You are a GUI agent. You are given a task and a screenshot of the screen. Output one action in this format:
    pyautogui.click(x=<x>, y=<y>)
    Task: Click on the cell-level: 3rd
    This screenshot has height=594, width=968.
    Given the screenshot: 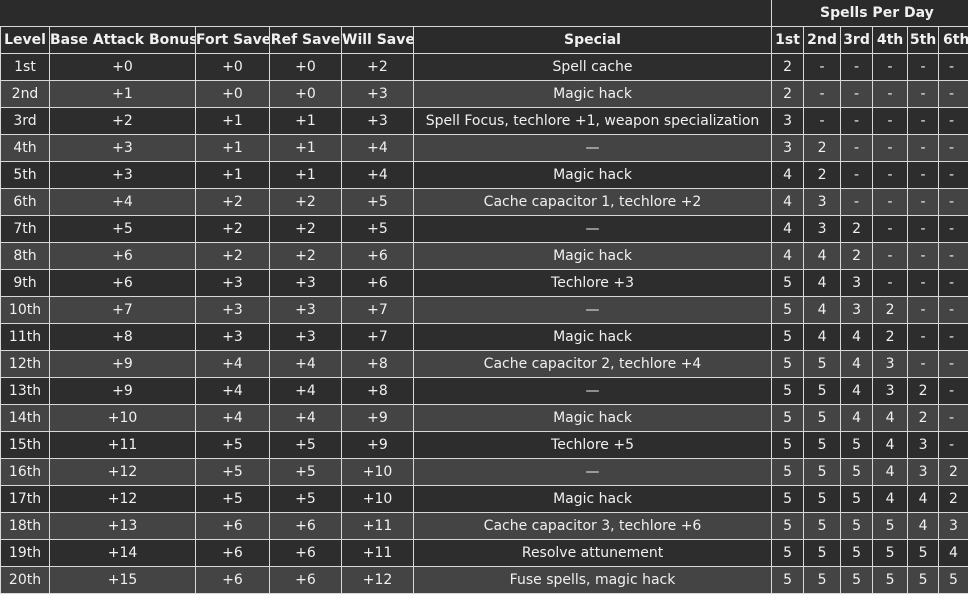 What is the action you would take?
    pyautogui.click(x=25, y=121)
    